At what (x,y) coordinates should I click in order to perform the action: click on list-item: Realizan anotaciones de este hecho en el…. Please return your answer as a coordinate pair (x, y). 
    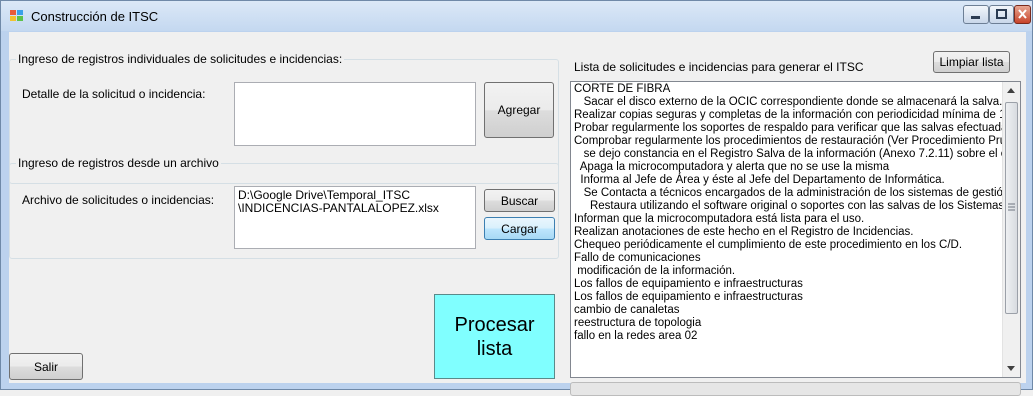
    Looking at the image, I should click on (788, 232).